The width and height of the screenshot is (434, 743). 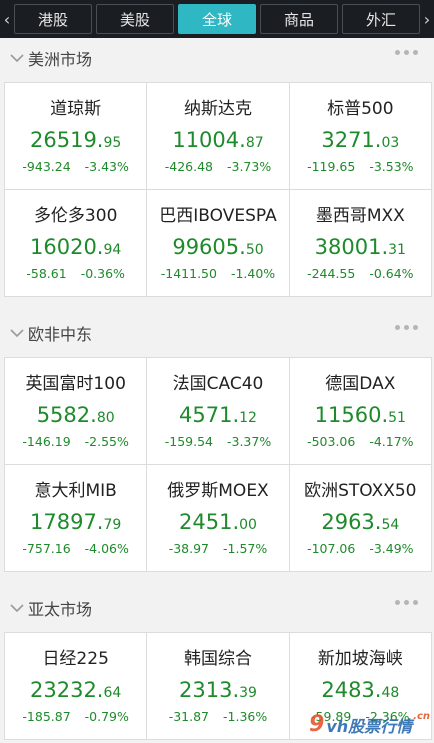 I want to click on index-name: 墨西哥MXX, so click(x=360, y=216).